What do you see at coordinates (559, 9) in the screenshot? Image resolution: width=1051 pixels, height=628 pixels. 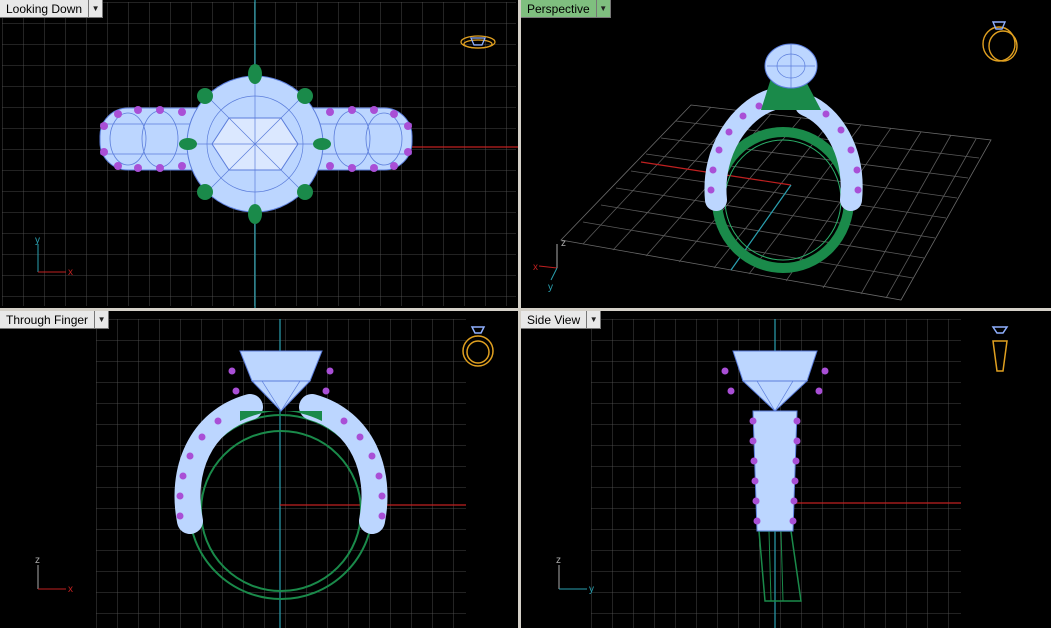 I see `viewport-title: Perspective` at bounding box center [559, 9].